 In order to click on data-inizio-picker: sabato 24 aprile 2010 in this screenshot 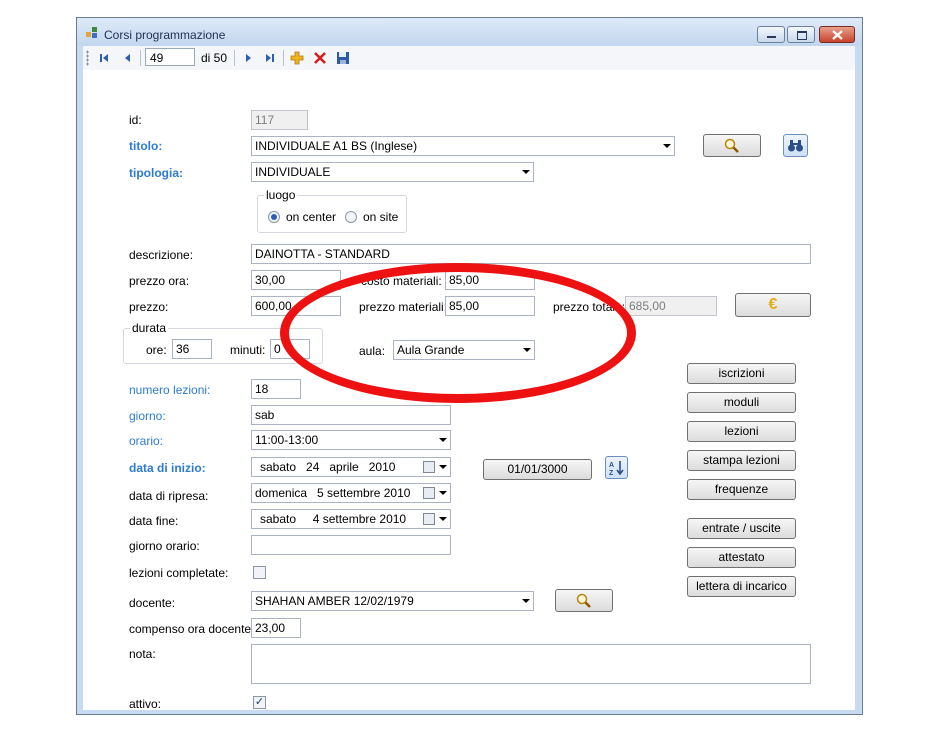, I will do `click(351, 467)`.